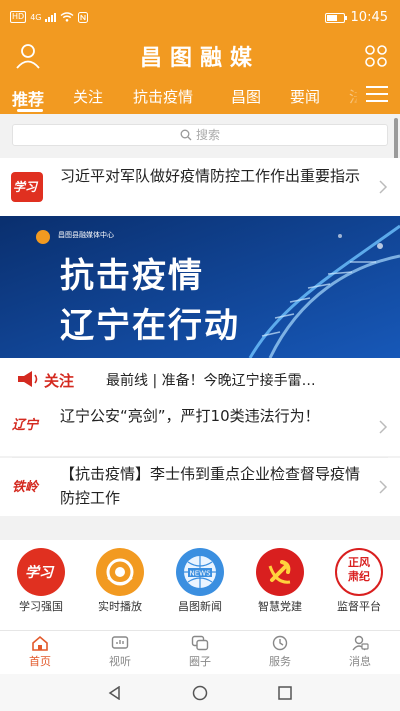 Image resolution: width=400 pixels, height=711 pixels. I want to click on tieling-logo-text: 铁岭, so click(25, 487).